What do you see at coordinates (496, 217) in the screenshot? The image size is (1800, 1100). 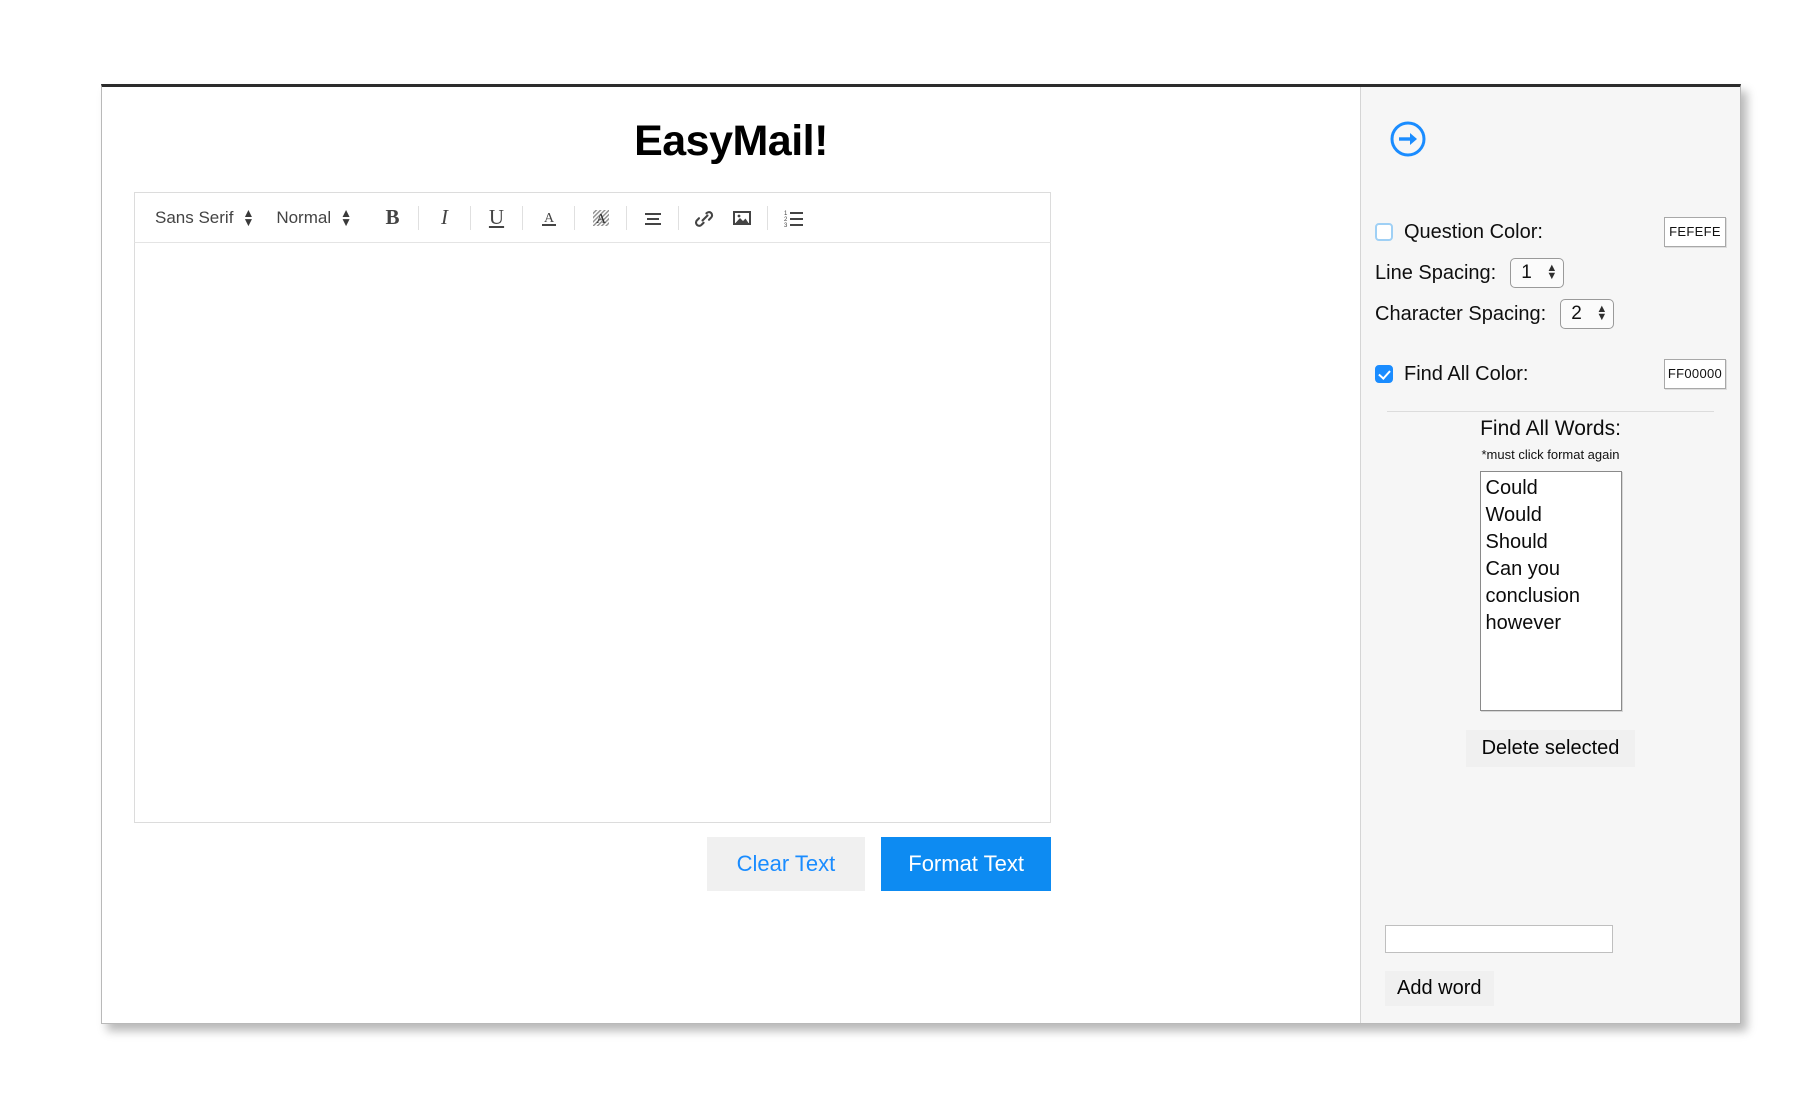 I see `underline-button: U` at bounding box center [496, 217].